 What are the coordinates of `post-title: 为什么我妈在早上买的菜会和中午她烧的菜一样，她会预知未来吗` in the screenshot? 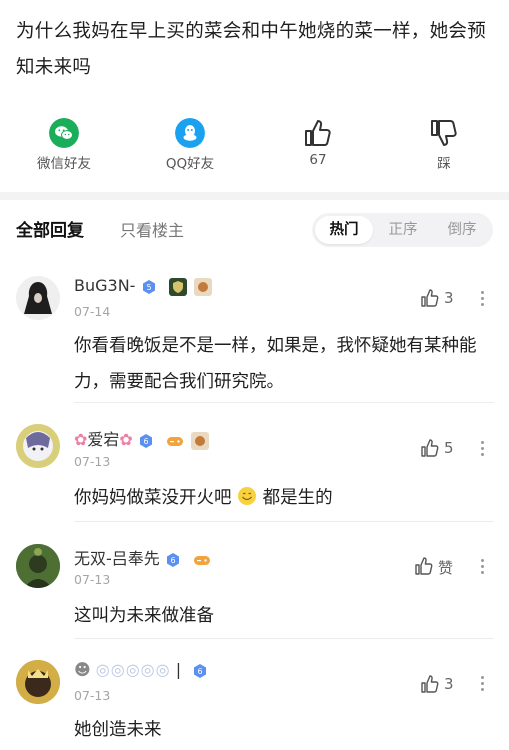 It's located at (251, 49).